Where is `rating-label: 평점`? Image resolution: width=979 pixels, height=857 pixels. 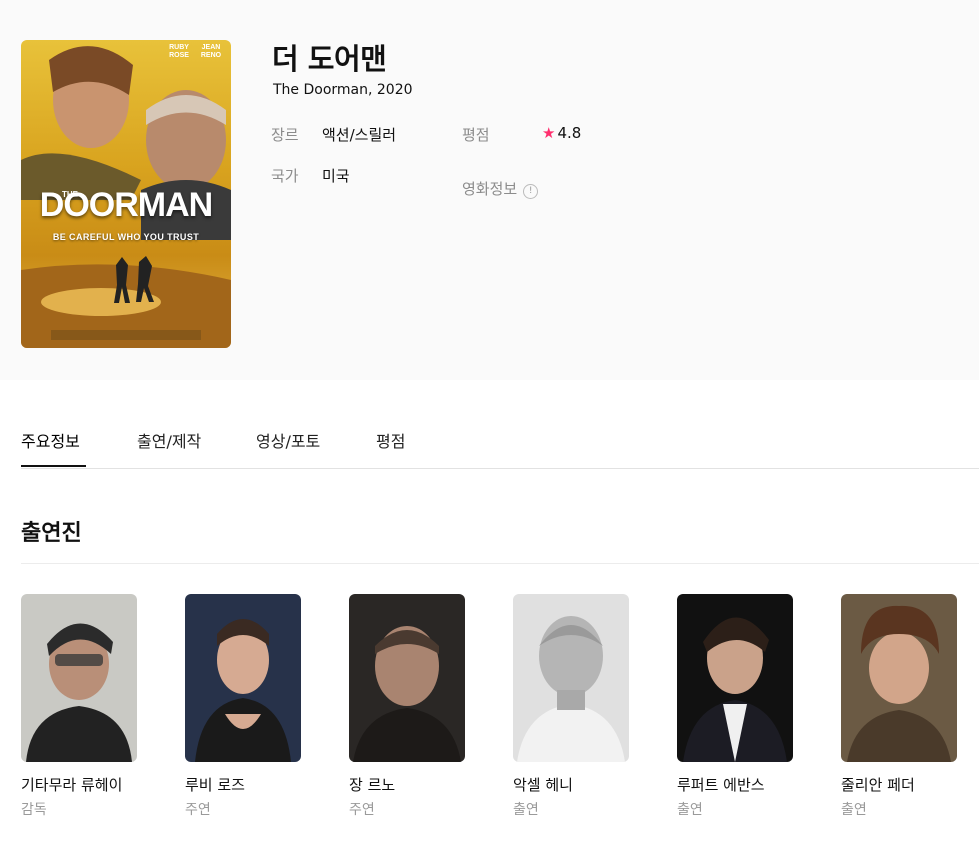 rating-label: 평점 is located at coordinates (476, 135).